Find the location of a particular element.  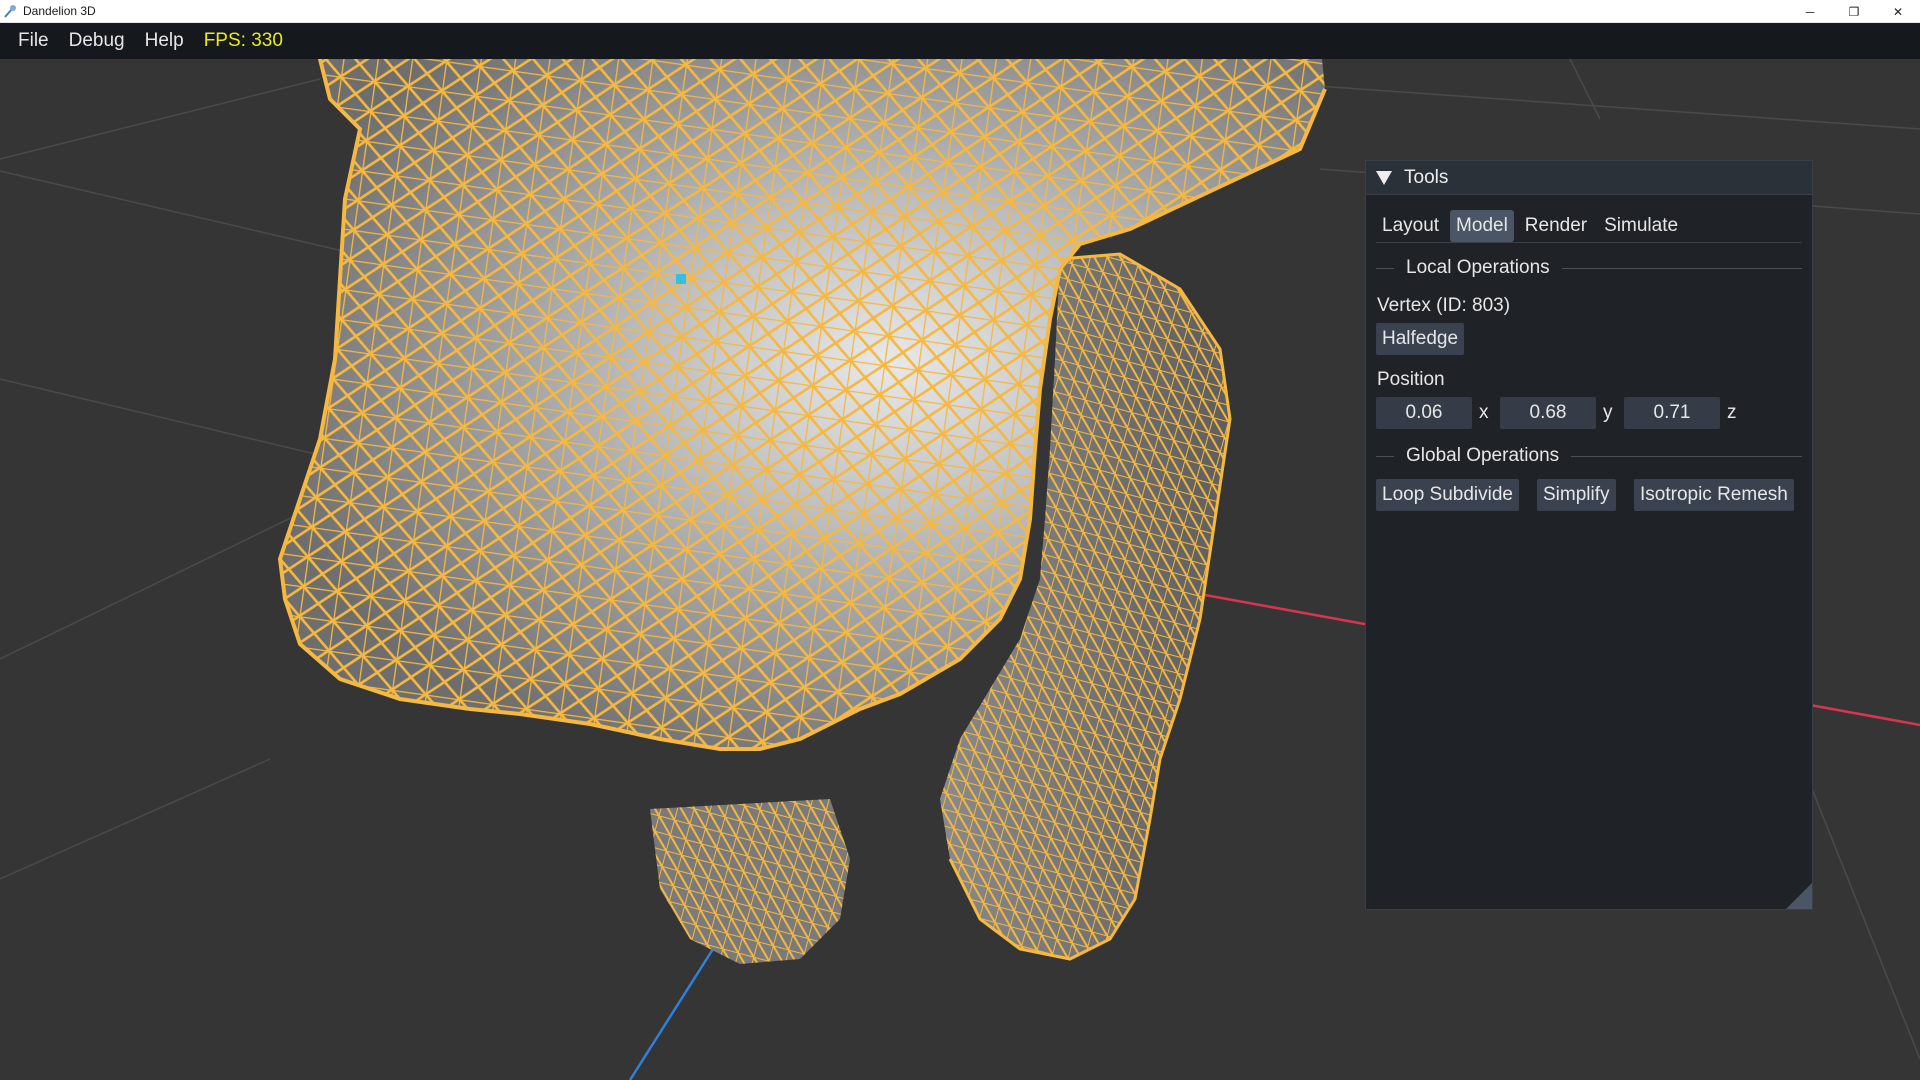

window-title: Dandelion 3D is located at coordinates (59, 11).